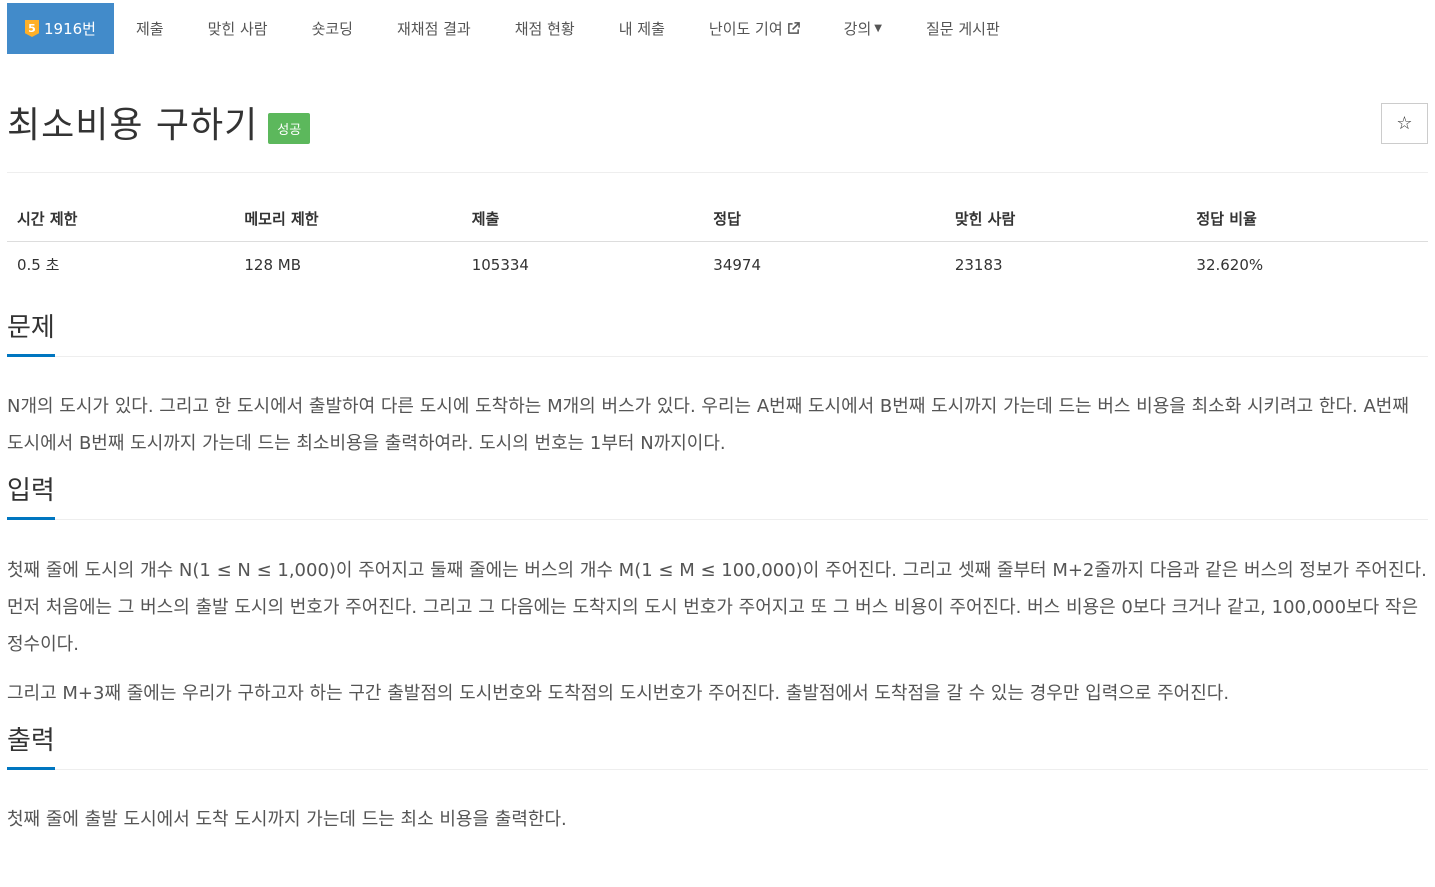 Image resolution: width=1435 pixels, height=887 pixels. What do you see at coordinates (31, 745) in the screenshot?
I see `section-output-title: 출력` at bounding box center [31, 745].